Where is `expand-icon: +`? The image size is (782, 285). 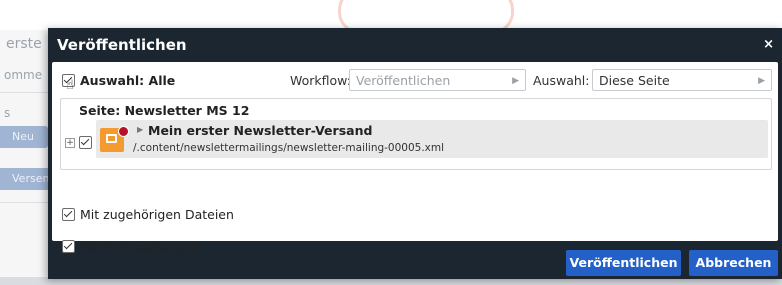 expand-icon: + is located at coordinates (70, 143).